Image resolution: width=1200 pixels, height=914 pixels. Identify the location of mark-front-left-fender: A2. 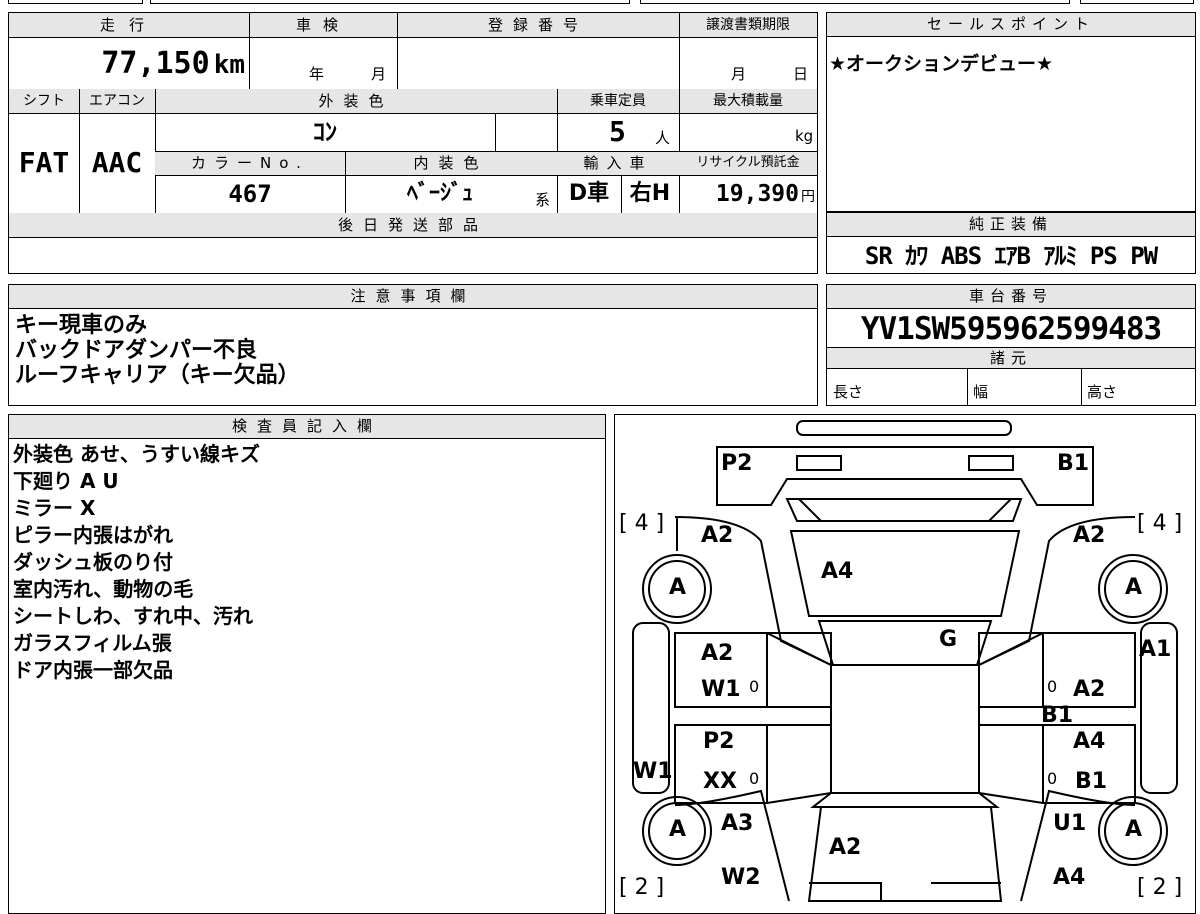
(717, 535).